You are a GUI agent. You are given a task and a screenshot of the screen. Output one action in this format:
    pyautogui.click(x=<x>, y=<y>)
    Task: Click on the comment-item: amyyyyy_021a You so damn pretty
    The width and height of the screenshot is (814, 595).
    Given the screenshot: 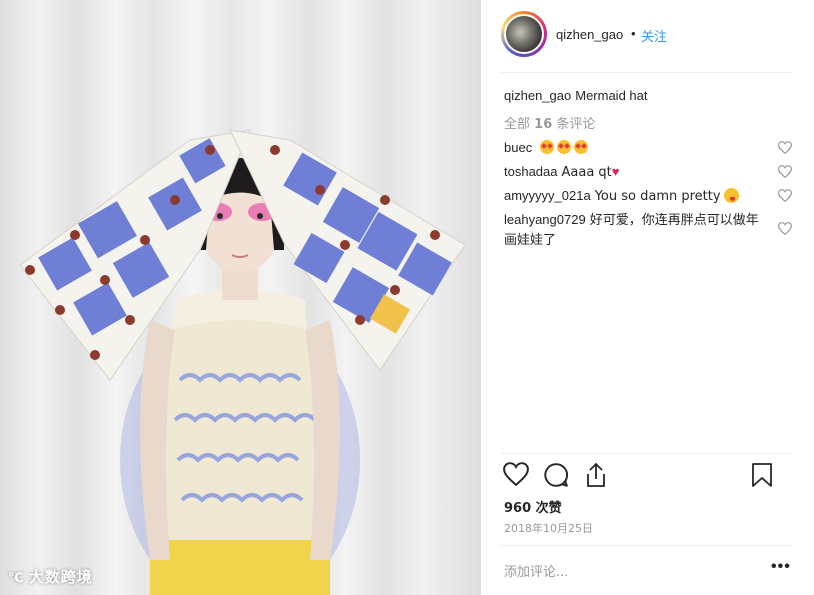 What is the action you would take?
    pyautogui.click(x=631, y=196)
    